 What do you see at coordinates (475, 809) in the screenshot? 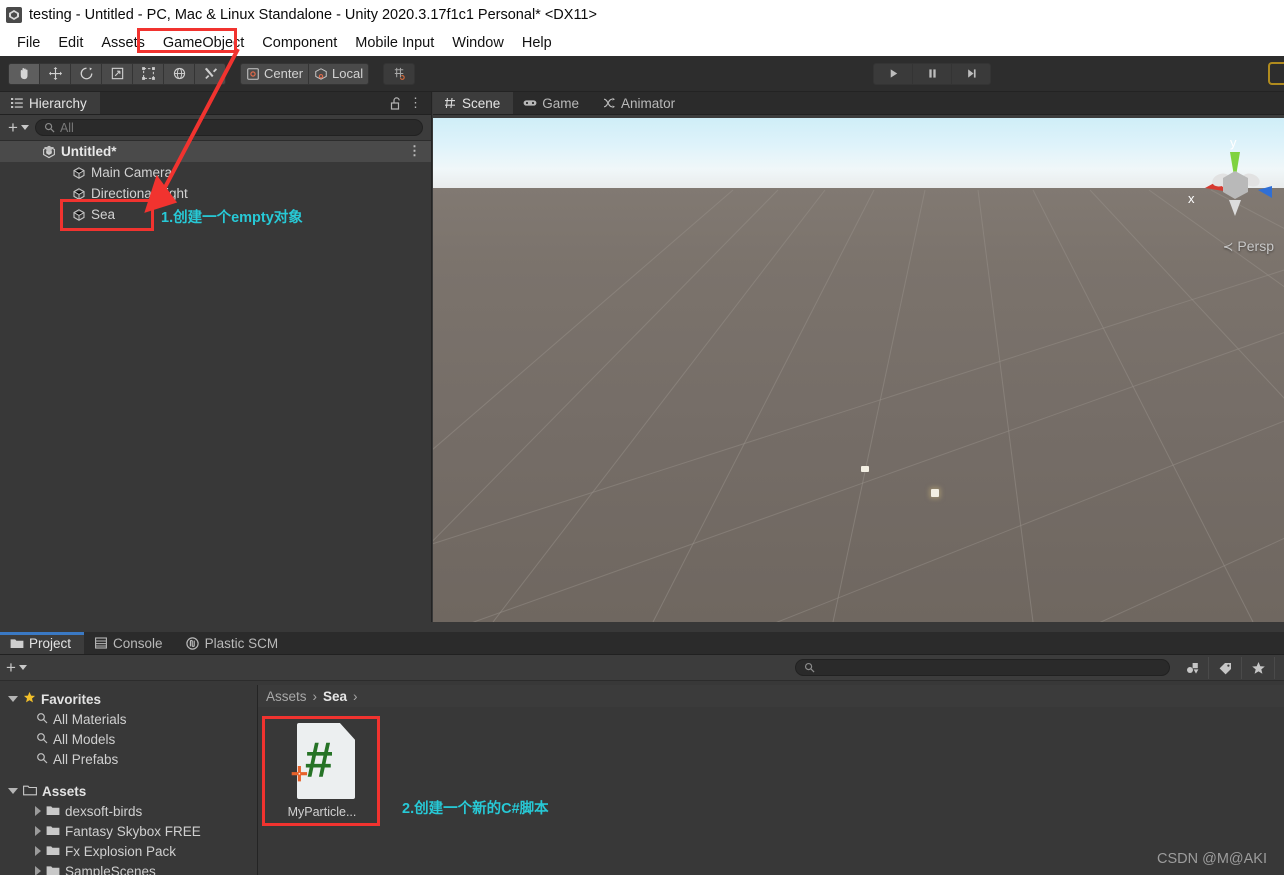
I see `annotation-step2-text: 2.创建一个新的C#脚本` at bounding box center [475, 809].